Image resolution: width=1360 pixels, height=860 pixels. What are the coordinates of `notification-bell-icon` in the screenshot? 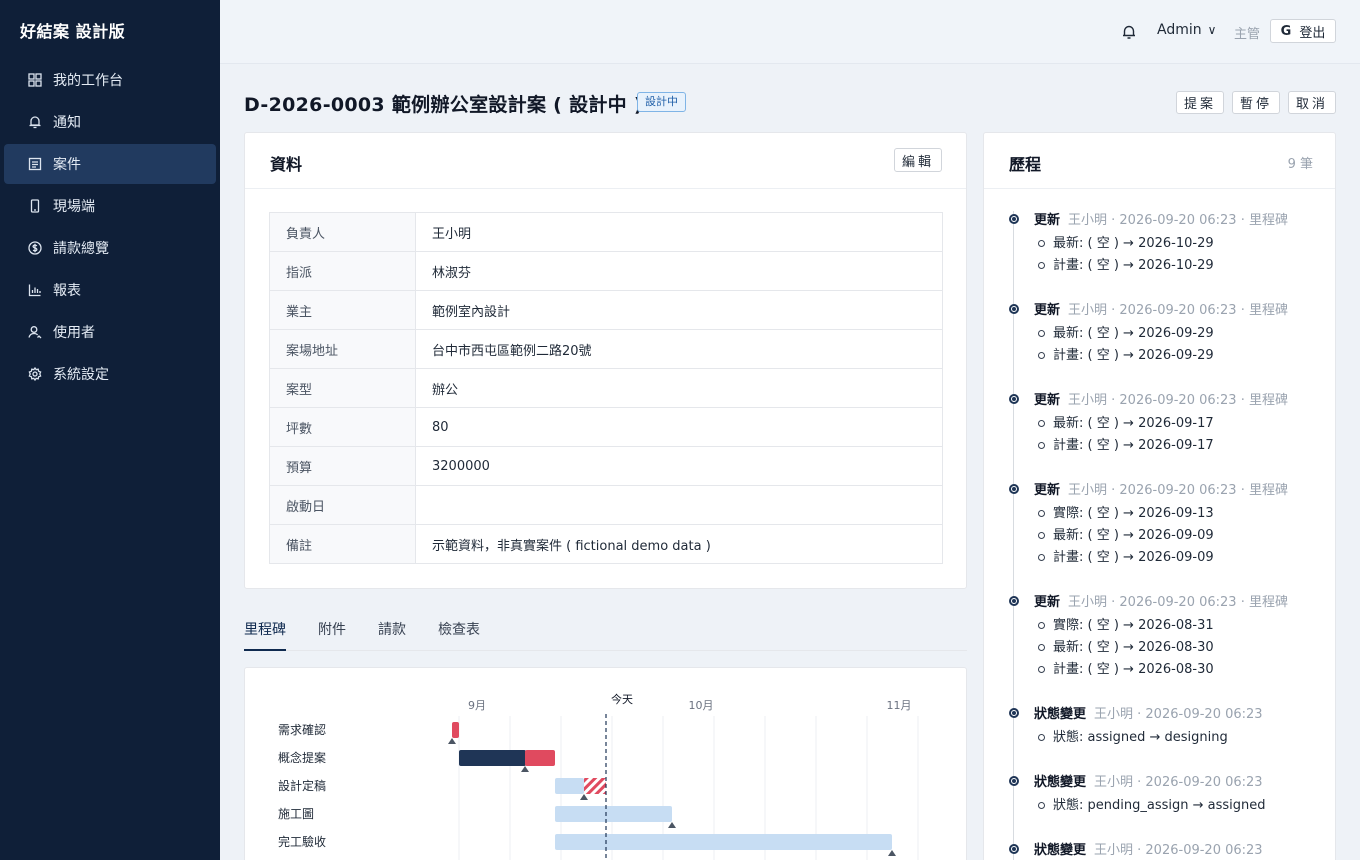 It's located at (1129, 32).